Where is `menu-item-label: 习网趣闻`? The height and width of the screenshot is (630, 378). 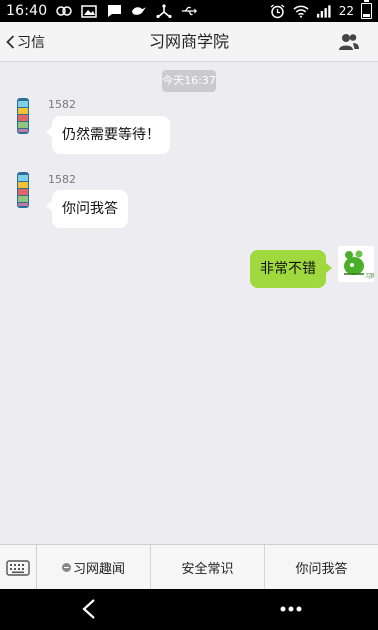
menu-item-label: 习网趣闻 is located at coordinates (98, 569).